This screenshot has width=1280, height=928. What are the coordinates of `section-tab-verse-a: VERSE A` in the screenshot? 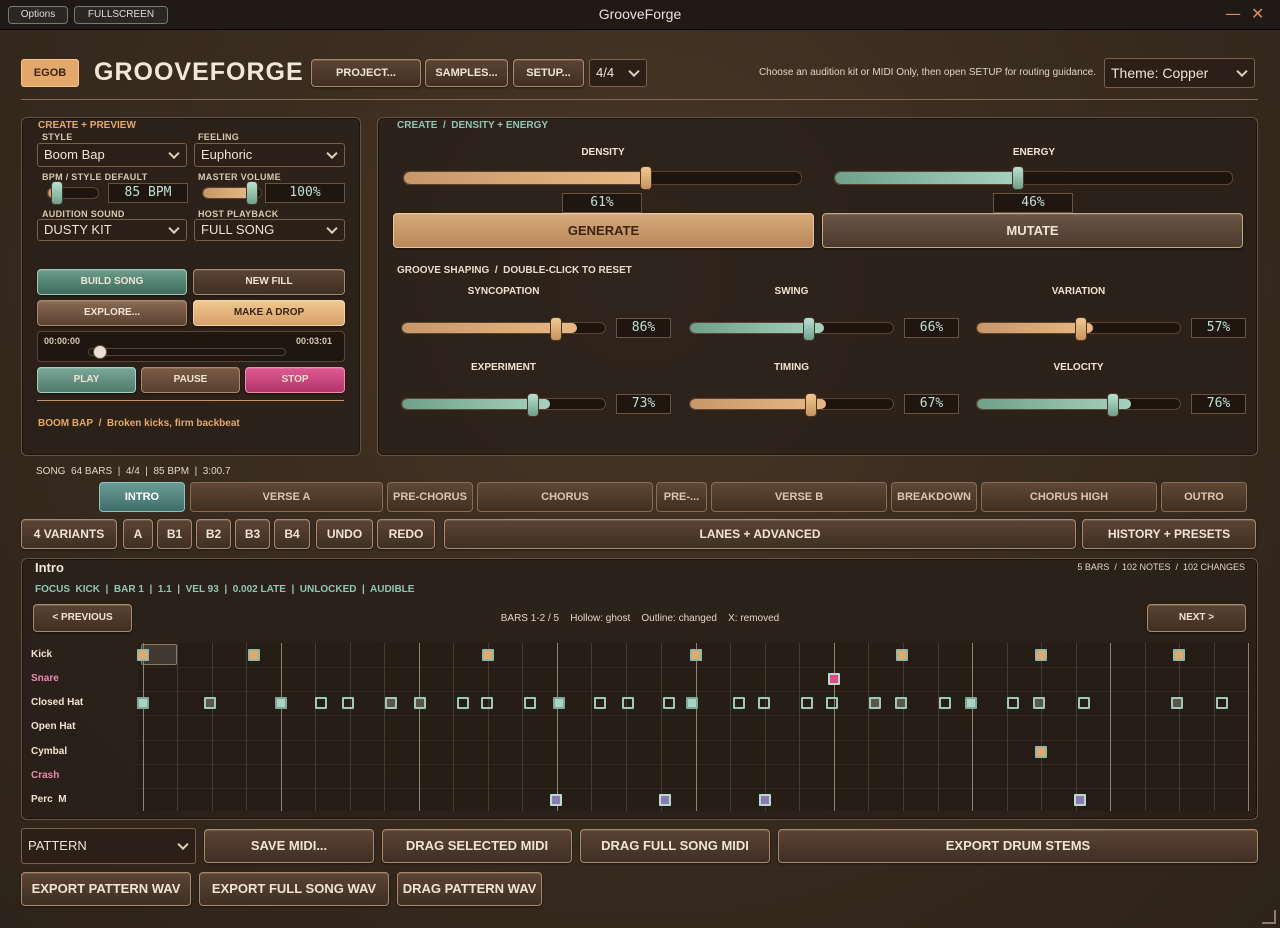 It's located at (286, 497).